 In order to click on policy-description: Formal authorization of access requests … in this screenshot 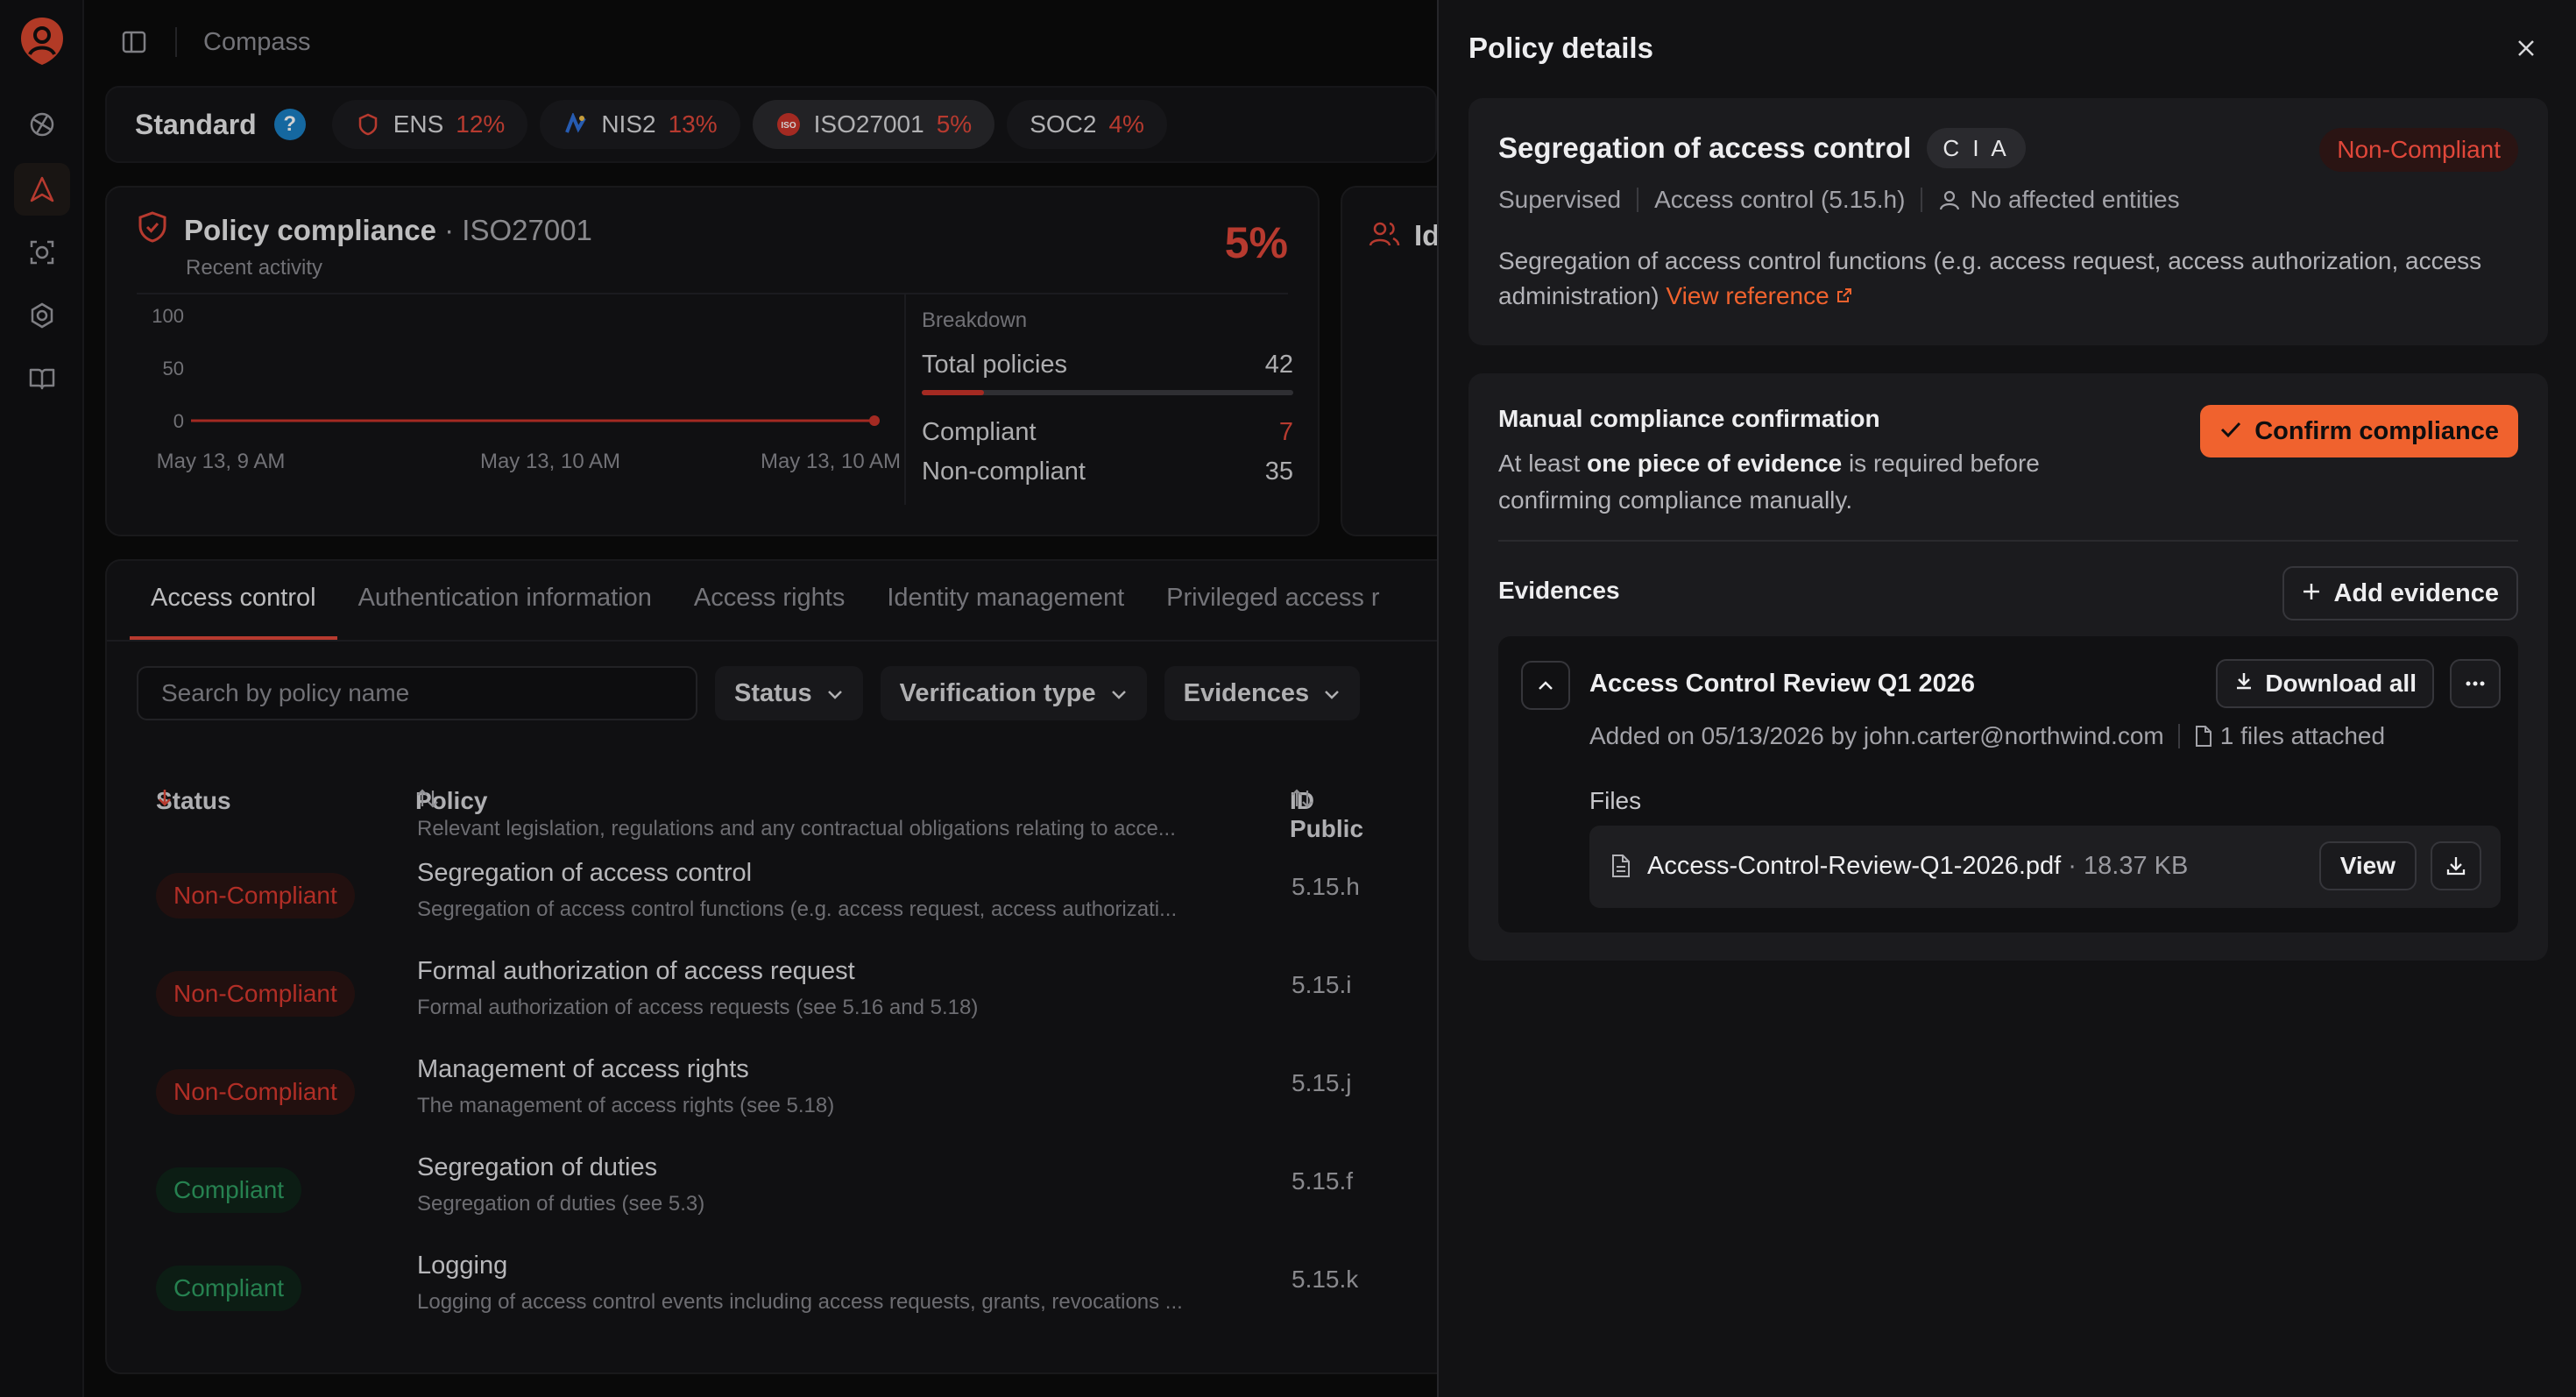, I will do `click(698, 1007)`.